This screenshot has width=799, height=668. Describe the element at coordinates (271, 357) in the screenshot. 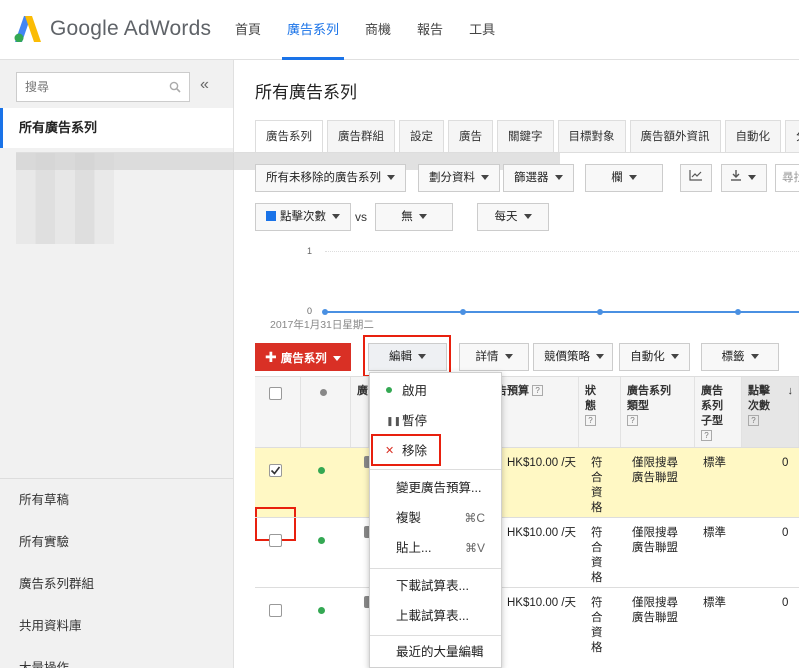

I see `plus-icon: ✚` at that location.